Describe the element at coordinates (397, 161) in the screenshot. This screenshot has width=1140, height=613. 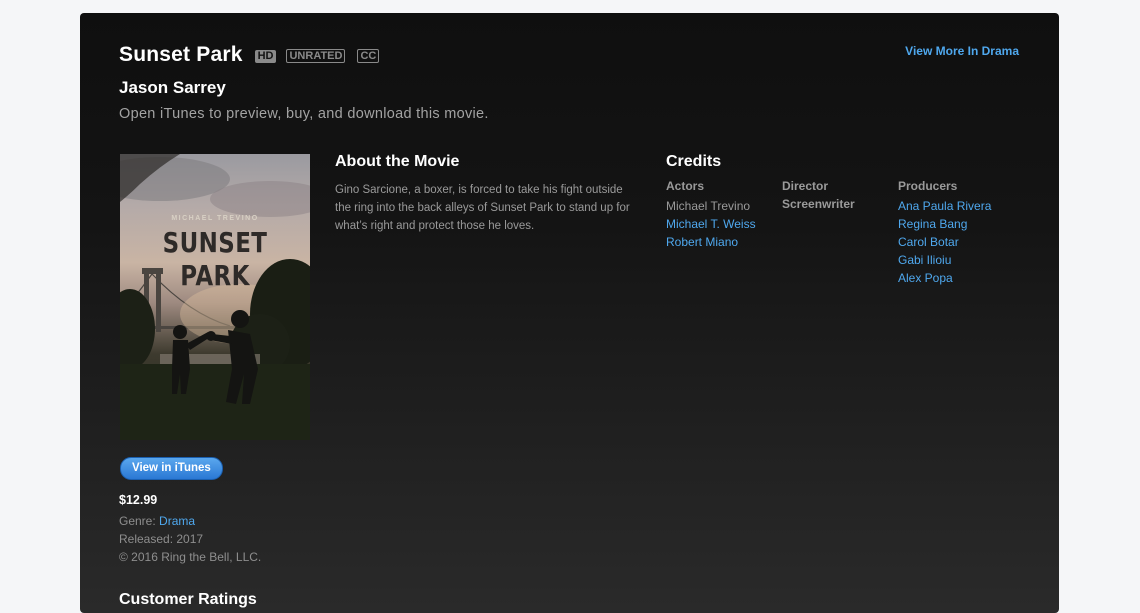
I see `about-heading: About the Movie` at that location.